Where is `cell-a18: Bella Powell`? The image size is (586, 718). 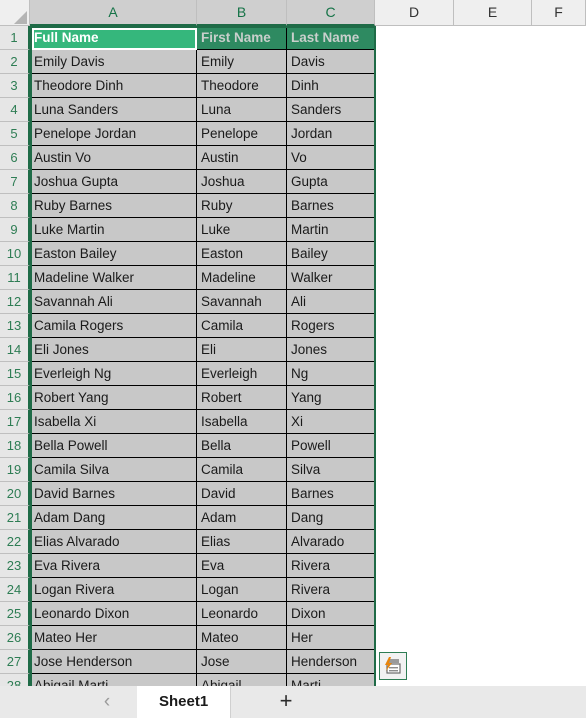
cell-a18: Bella Powell is located at coordinates (113, 446).